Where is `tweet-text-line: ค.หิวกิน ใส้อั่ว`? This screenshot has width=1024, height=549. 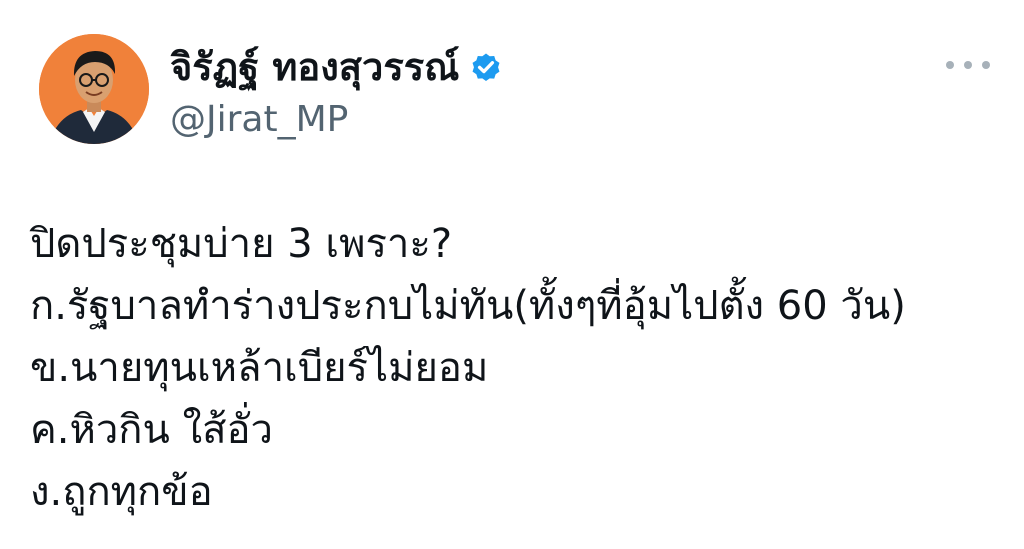
tweet-text-line: ค.หิวกิน ใส้อั่ว is located at coordinates (152, 430).